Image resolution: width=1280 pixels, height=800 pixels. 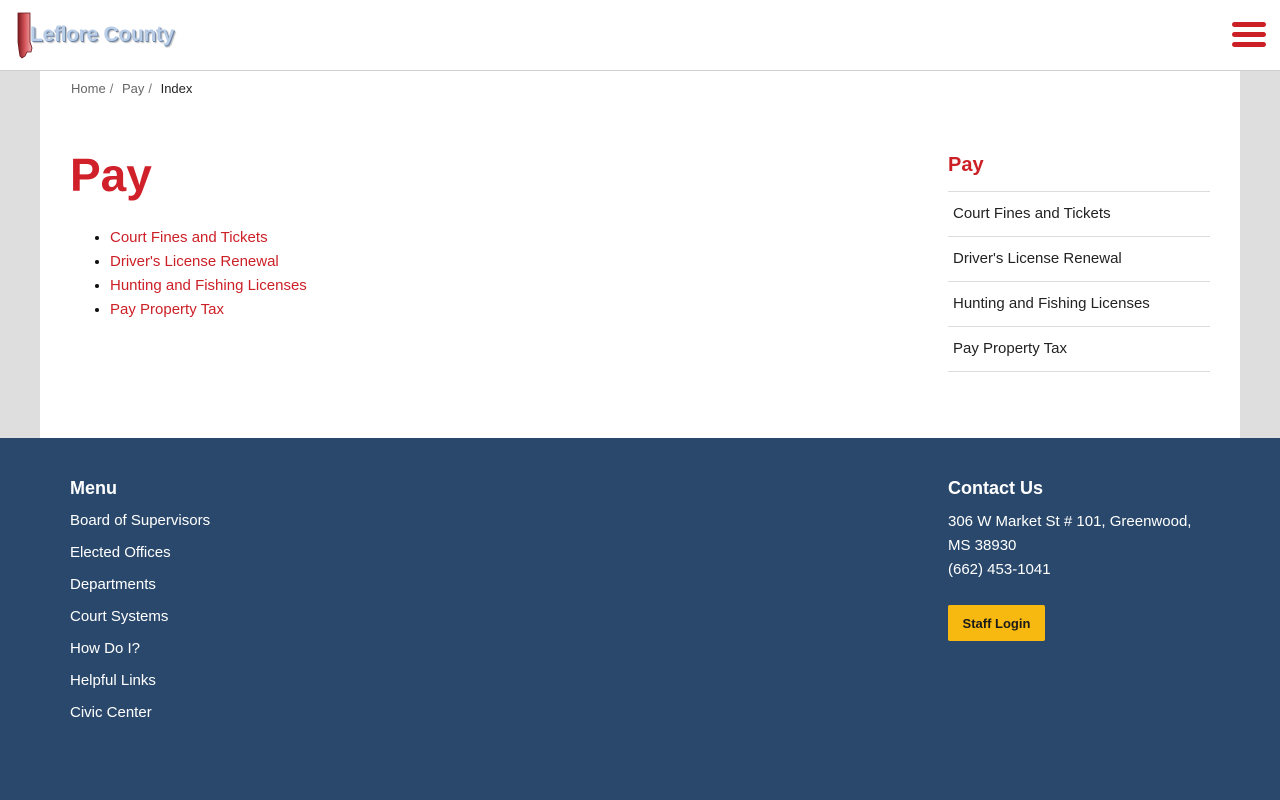 I want to click on hamburger-menu-icon, so click(x=1249, y=35).